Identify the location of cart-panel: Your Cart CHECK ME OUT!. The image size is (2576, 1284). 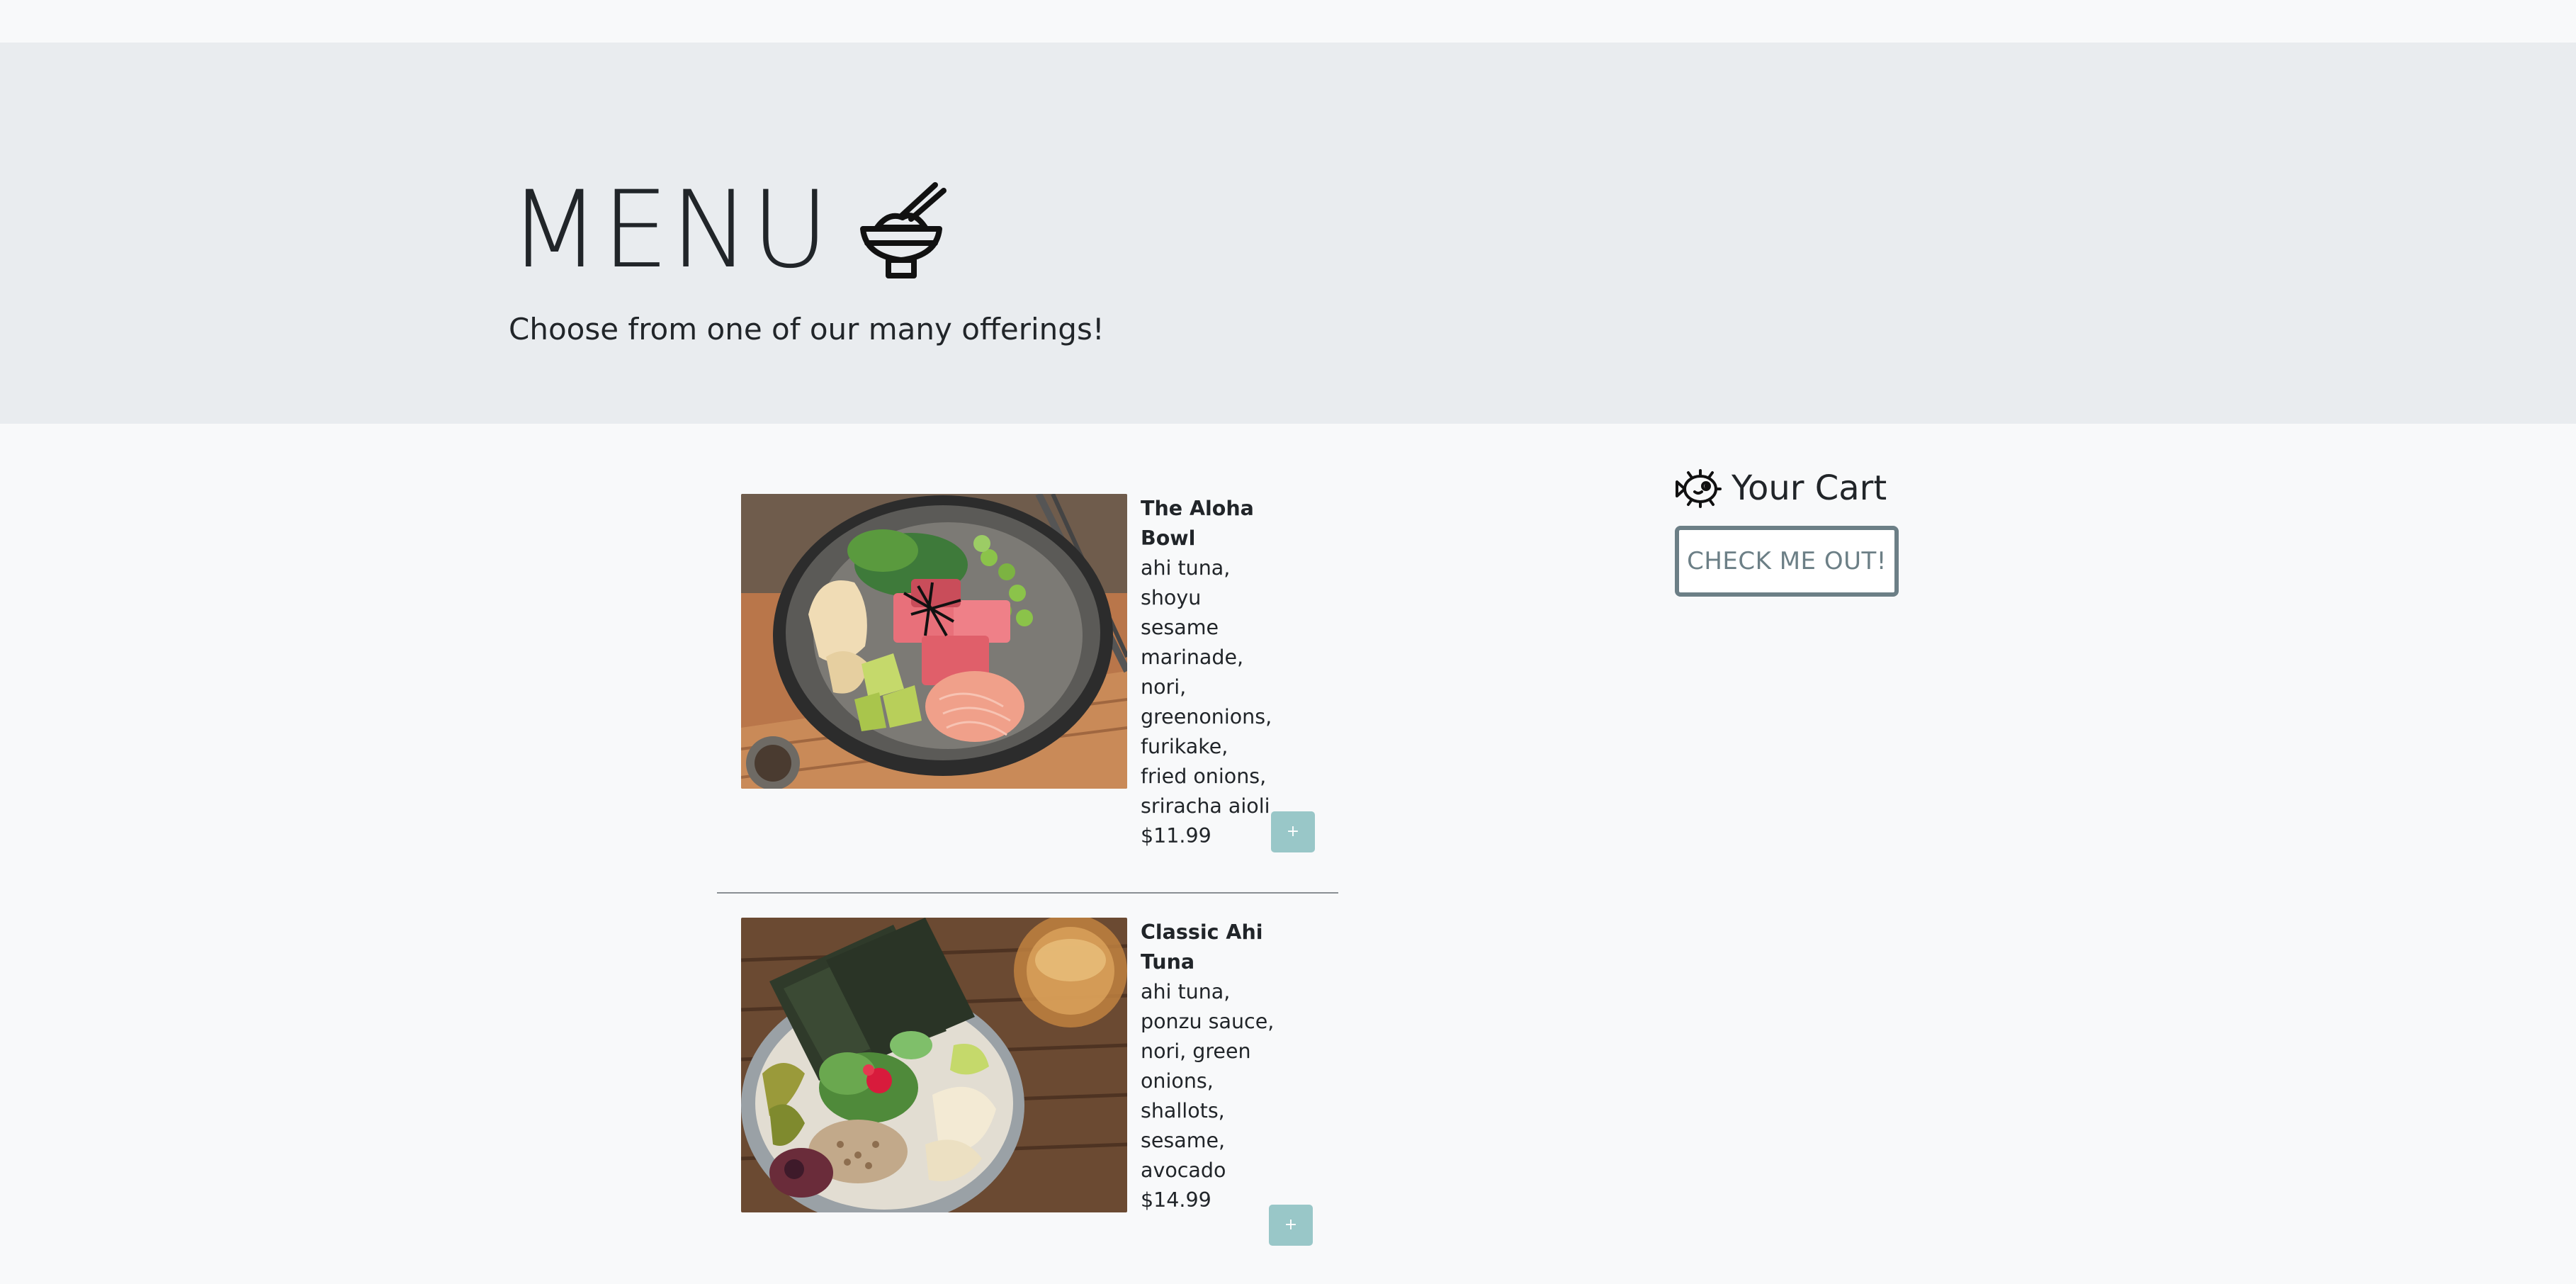
(1787, 532).